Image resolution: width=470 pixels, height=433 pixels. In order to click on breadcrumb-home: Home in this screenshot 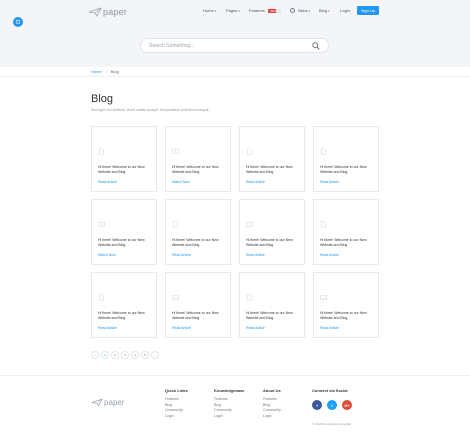, I will do `click(96, 71)`.